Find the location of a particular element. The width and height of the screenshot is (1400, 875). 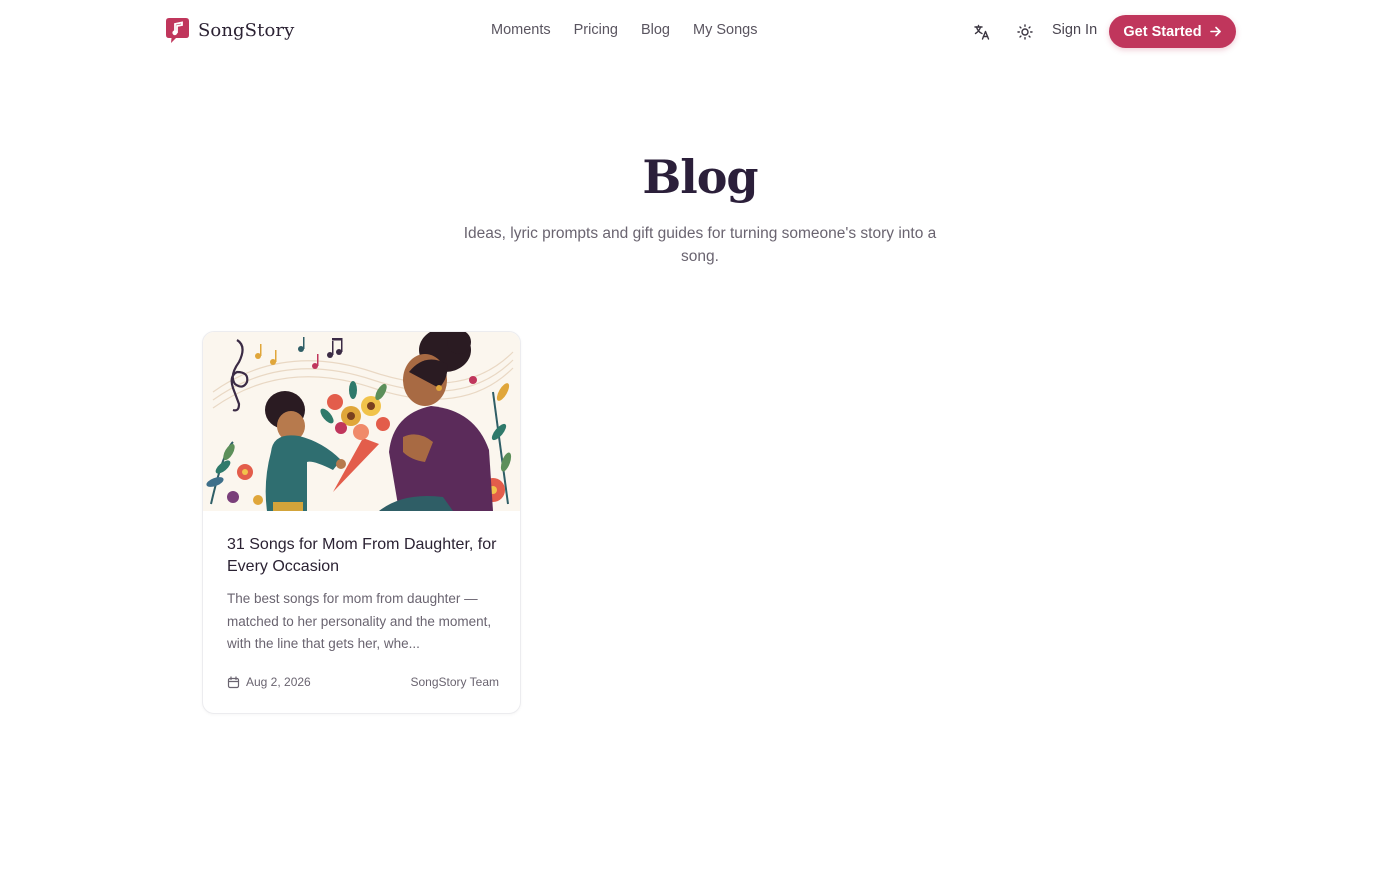

get-started-button: Get Started is located at coordinates (1172, 31).